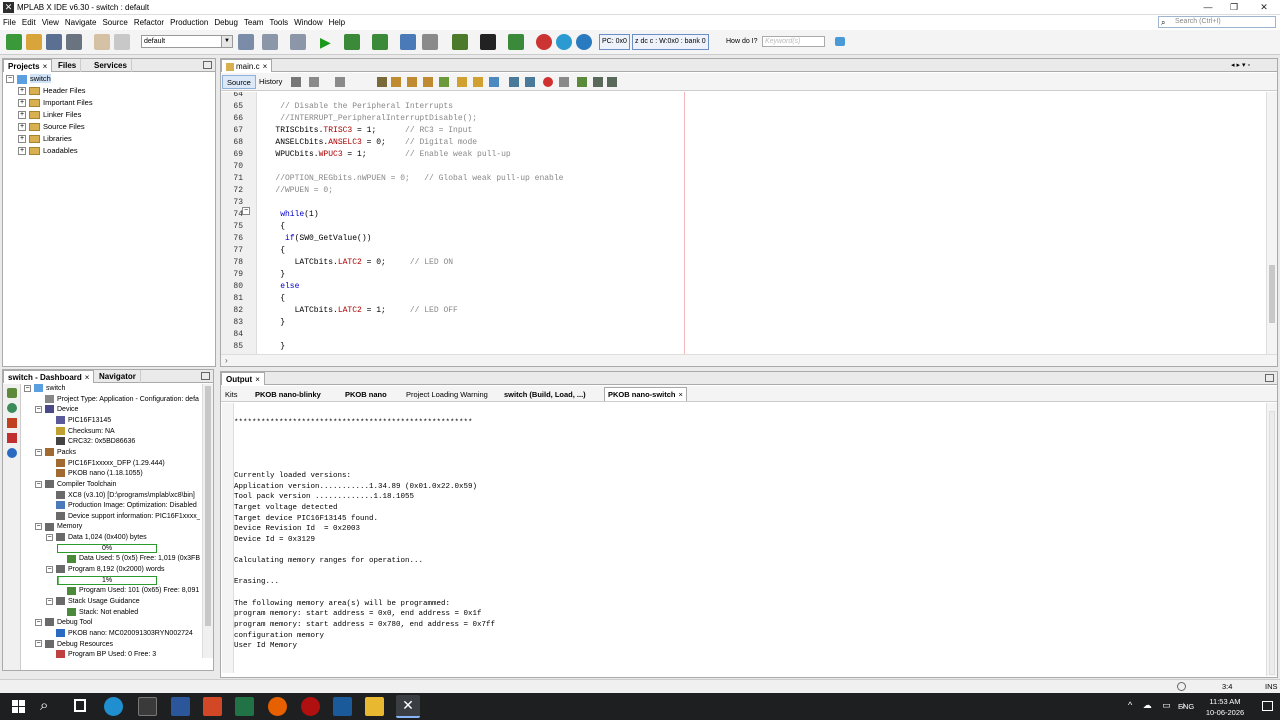 This screenshot has height=720, width=1280. What do you see at coordinates (123, 517) in the screenshot?
I see `dashboard-row: Device support information: PIC16F1xxxx_` at bounding box center [123, 517].